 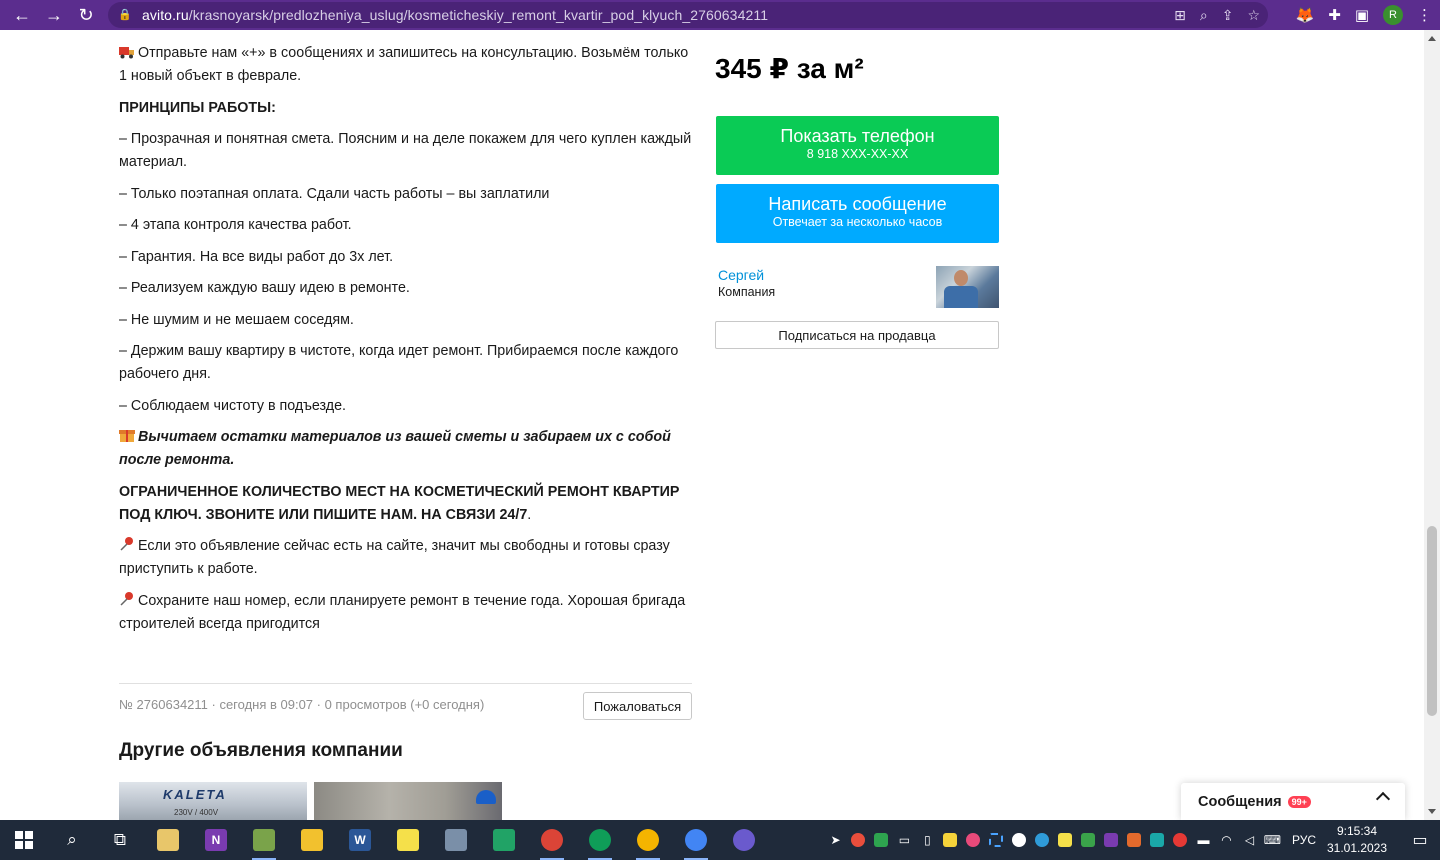 What do you see at coordinates (1180, 15) in the screenshot?
I see `translate-icon: ⊞` at bounding box center [1180, 15].